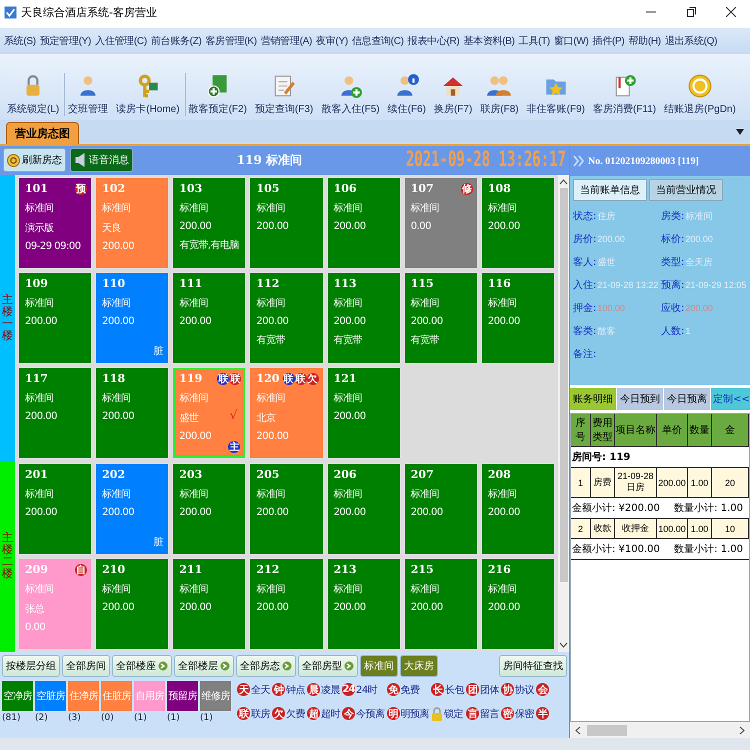 This screenshot has width=750, height=750. I want to click on tab: 当前营业情况, so click(686, 190).